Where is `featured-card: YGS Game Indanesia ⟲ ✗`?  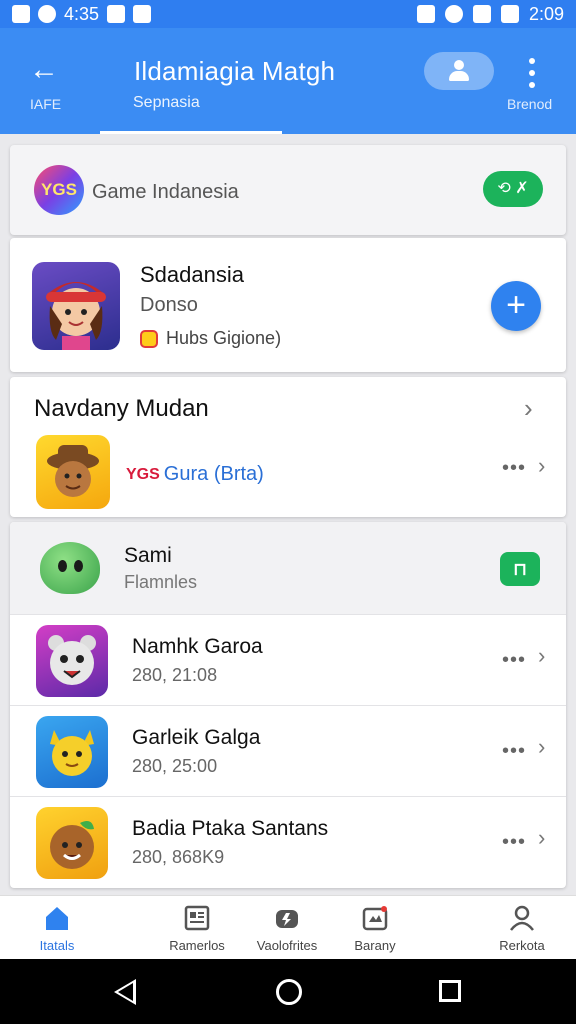 featured-card: YGS Game Indanesia ⟲ ✗ is located at coordinates (288, 190).